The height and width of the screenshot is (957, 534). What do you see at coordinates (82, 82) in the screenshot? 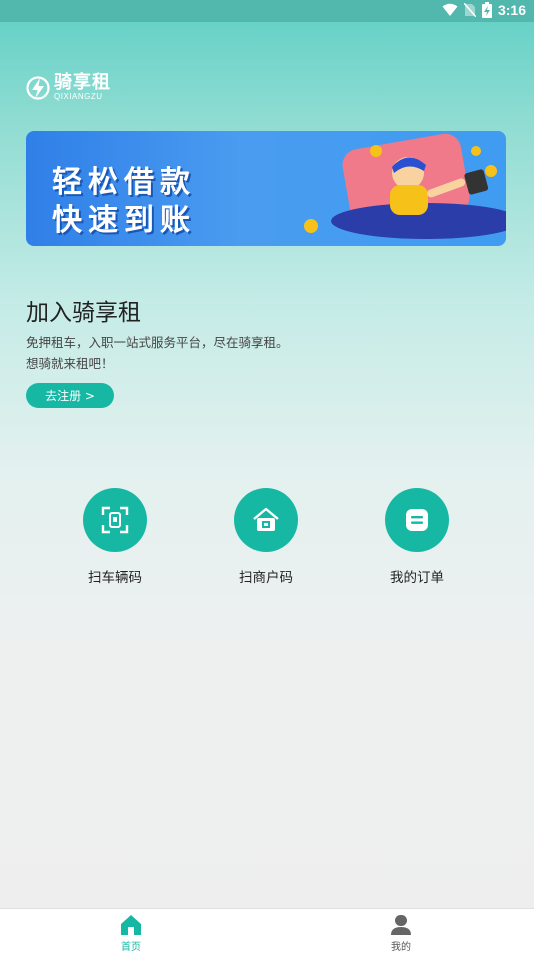
I see `logo-title: 骑享租` at bounding box center [82, 82].